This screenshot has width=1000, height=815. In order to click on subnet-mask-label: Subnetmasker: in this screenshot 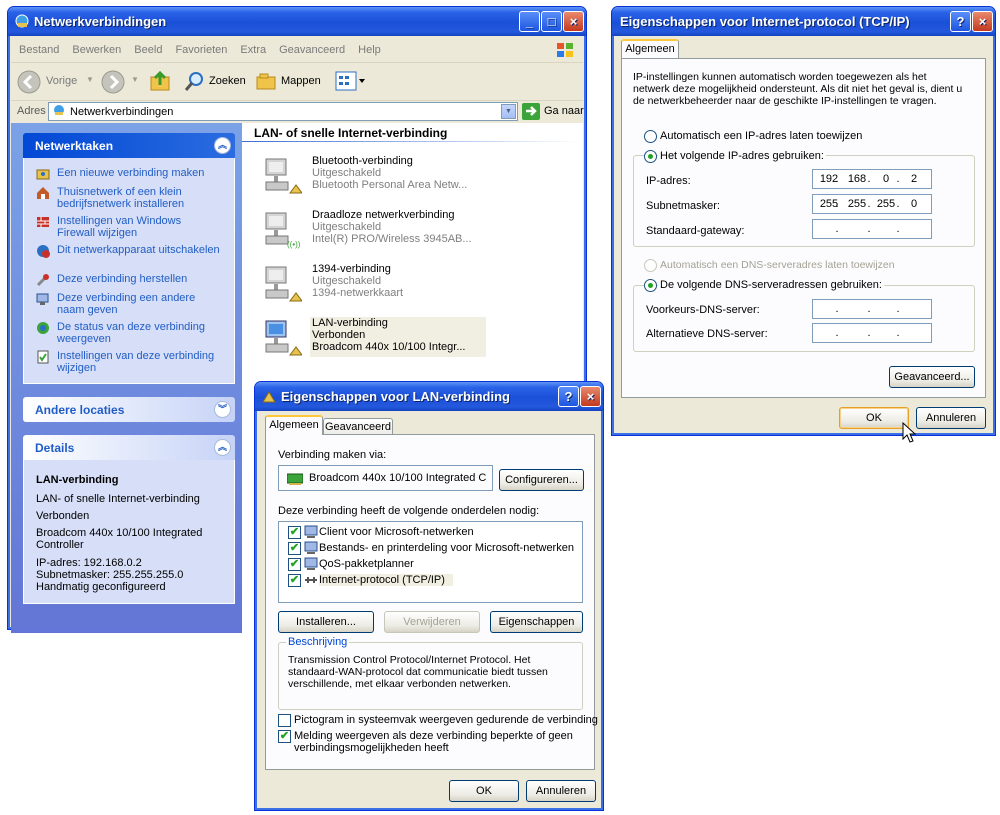, I will do `click(683, 206)`.